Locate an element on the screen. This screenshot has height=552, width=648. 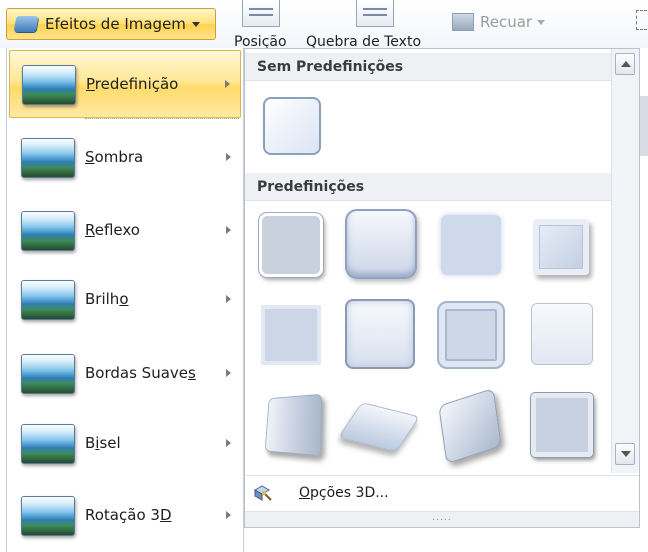
soft-edges-thumbnail-icon is located at coordinates (48, 374).